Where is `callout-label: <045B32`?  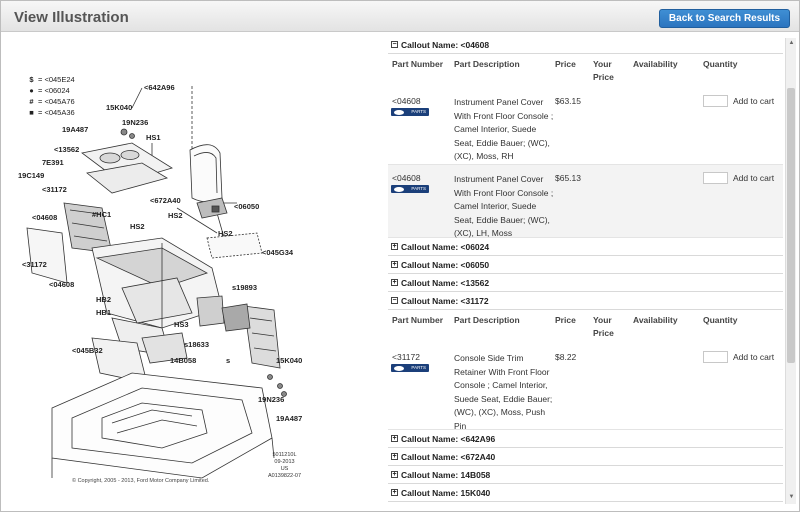 callout-label: <045B32 is located at coordinates (87, 350).